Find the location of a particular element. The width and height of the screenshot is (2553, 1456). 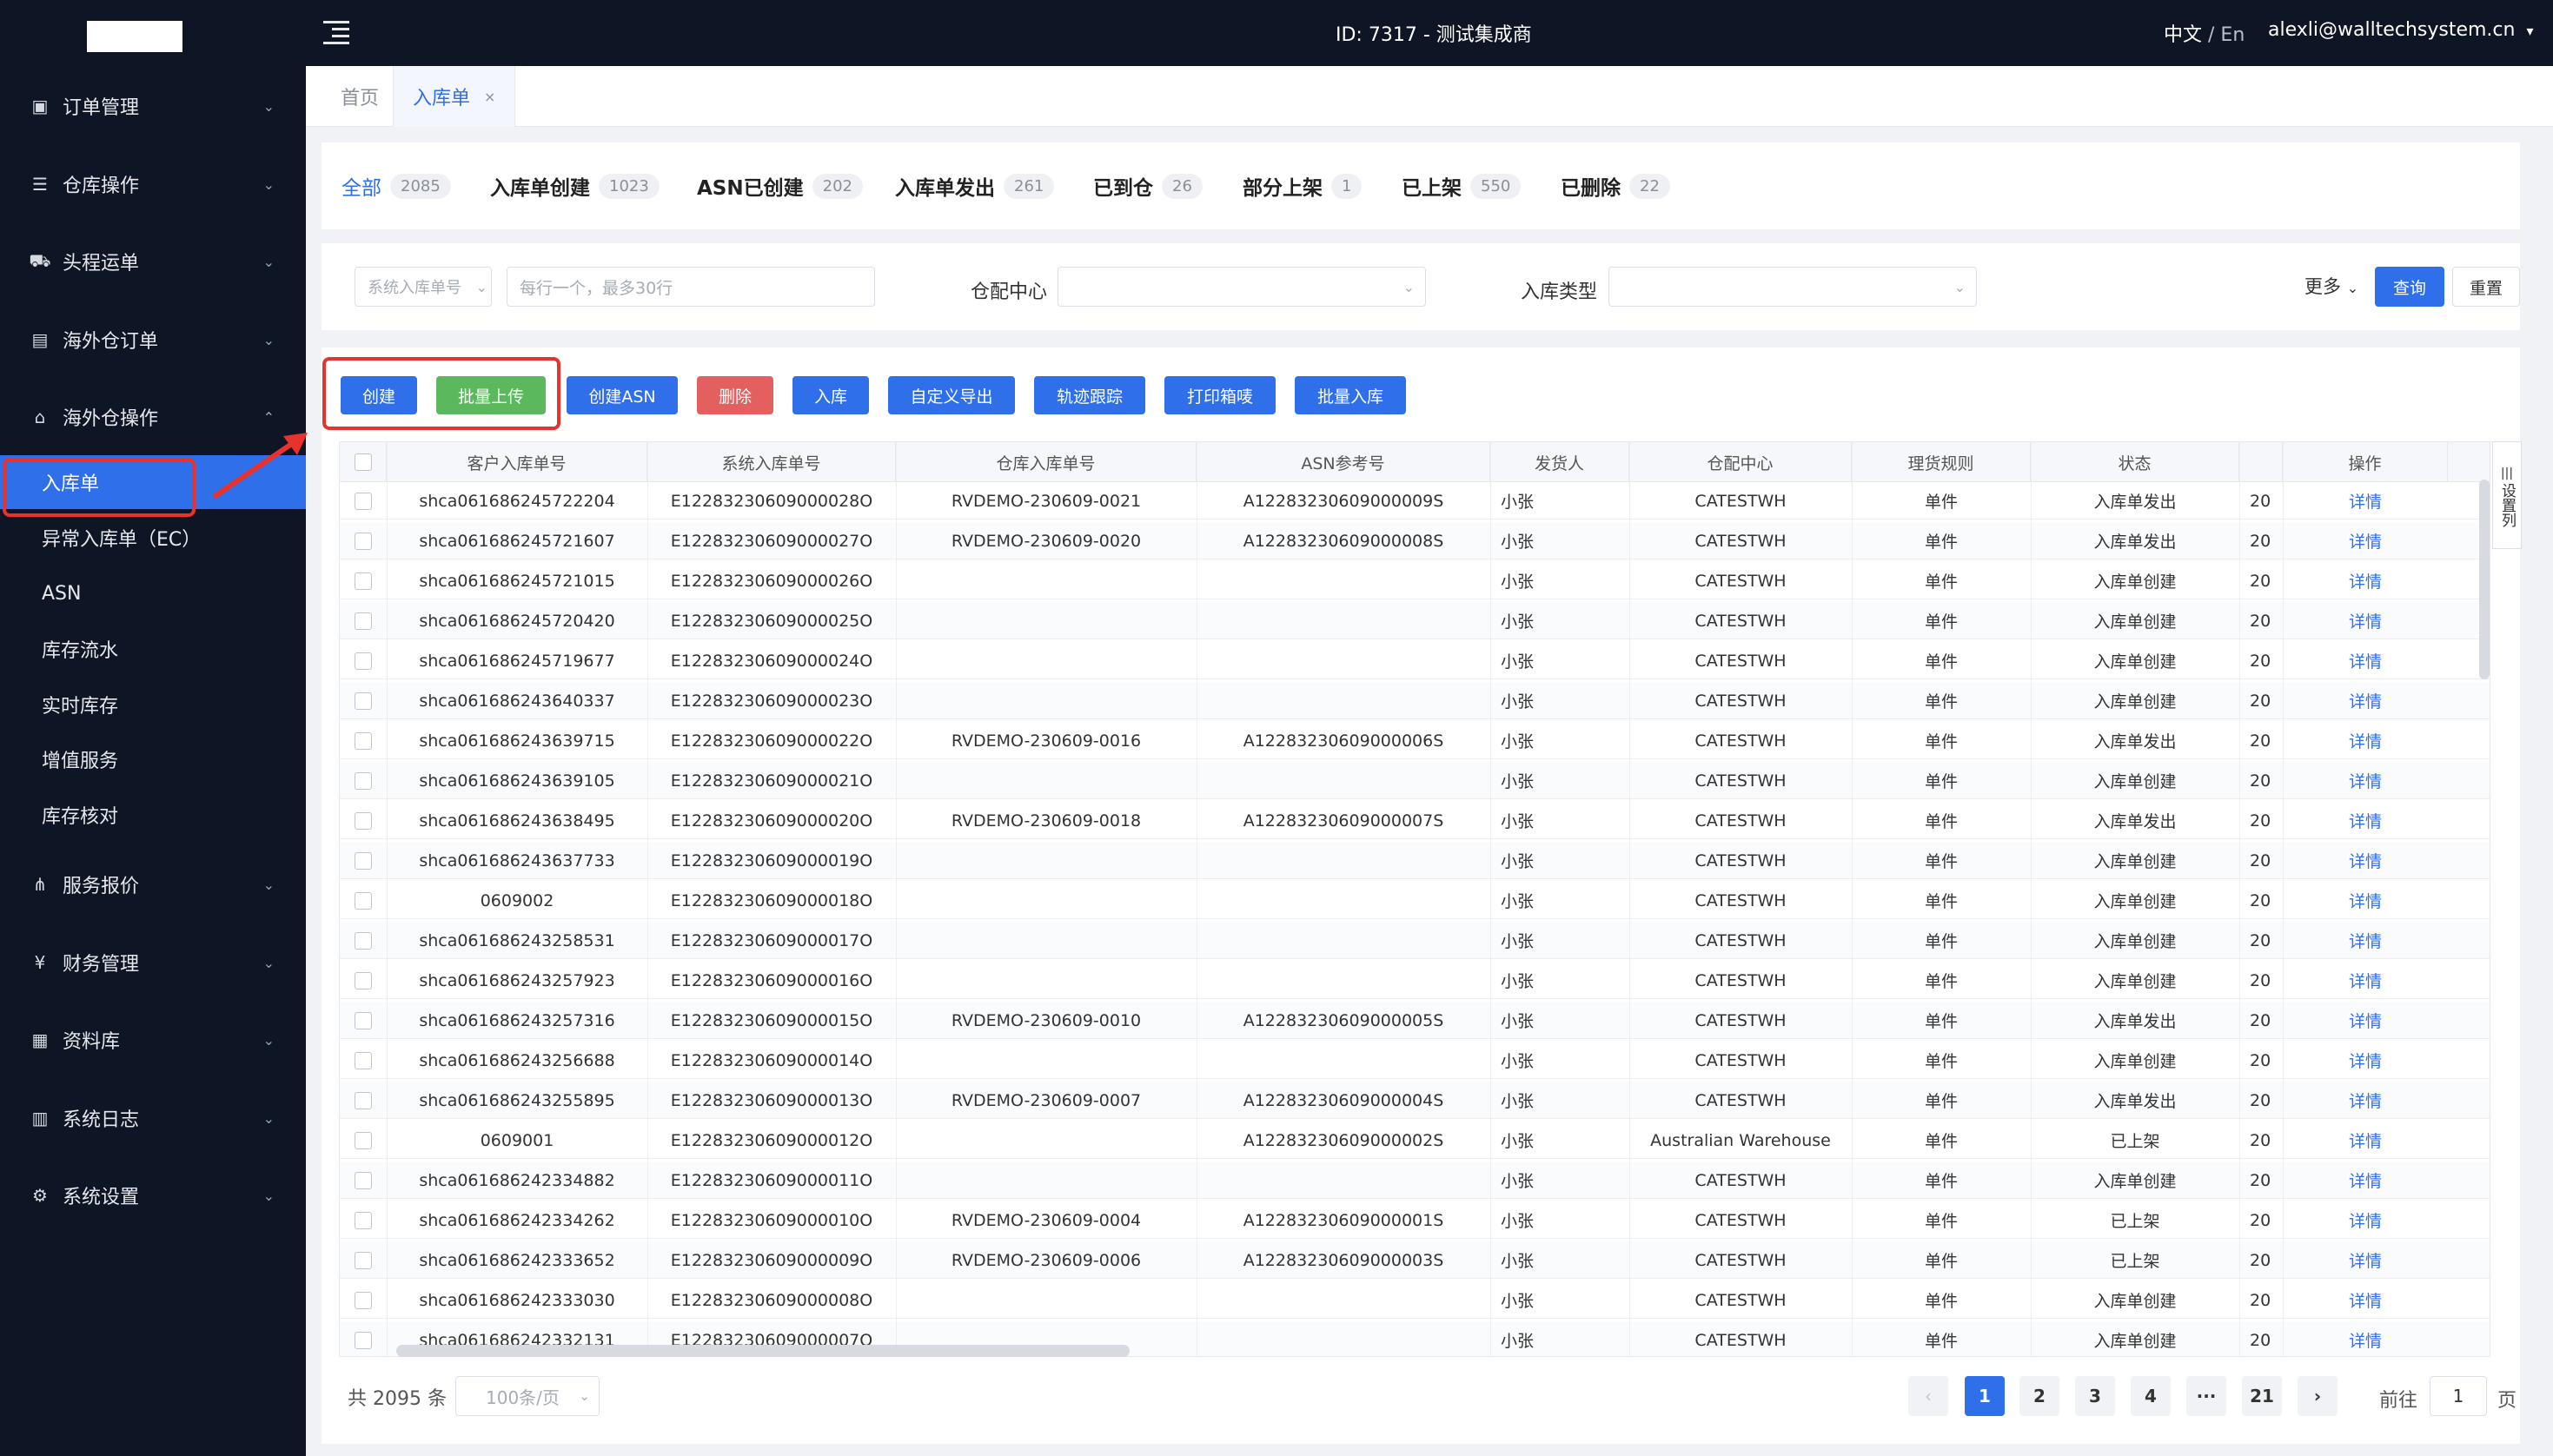

submenu-realtime-inventory: 实时库存 is located at coordinates (153, 704).